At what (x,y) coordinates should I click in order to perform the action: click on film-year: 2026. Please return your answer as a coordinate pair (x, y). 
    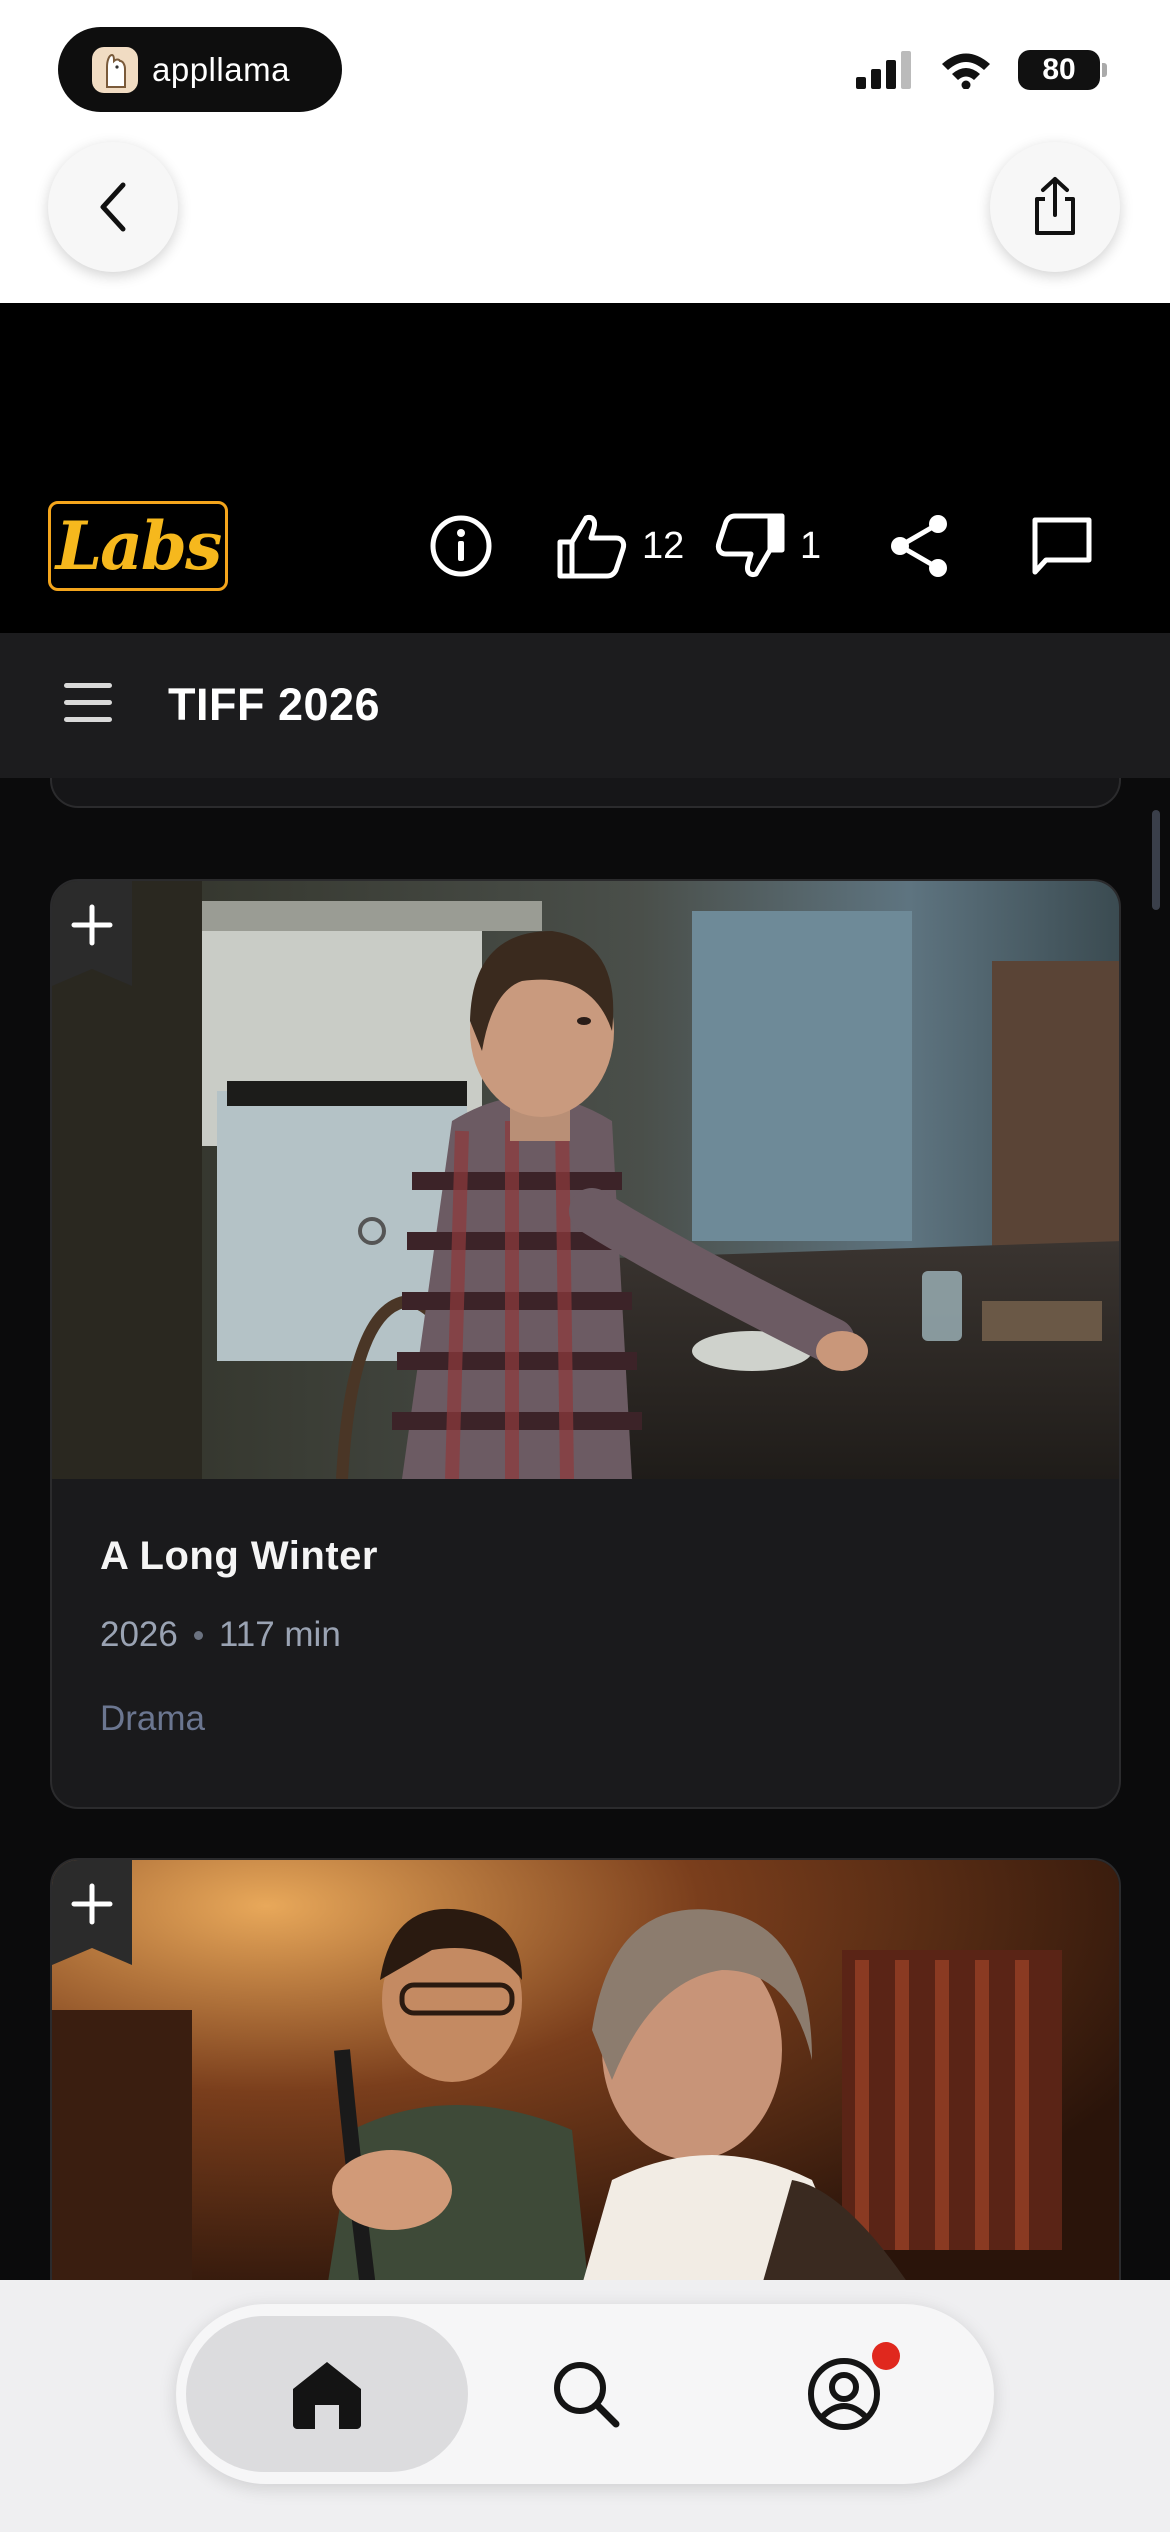
    Looking at the image, I should click on (139, 1634).